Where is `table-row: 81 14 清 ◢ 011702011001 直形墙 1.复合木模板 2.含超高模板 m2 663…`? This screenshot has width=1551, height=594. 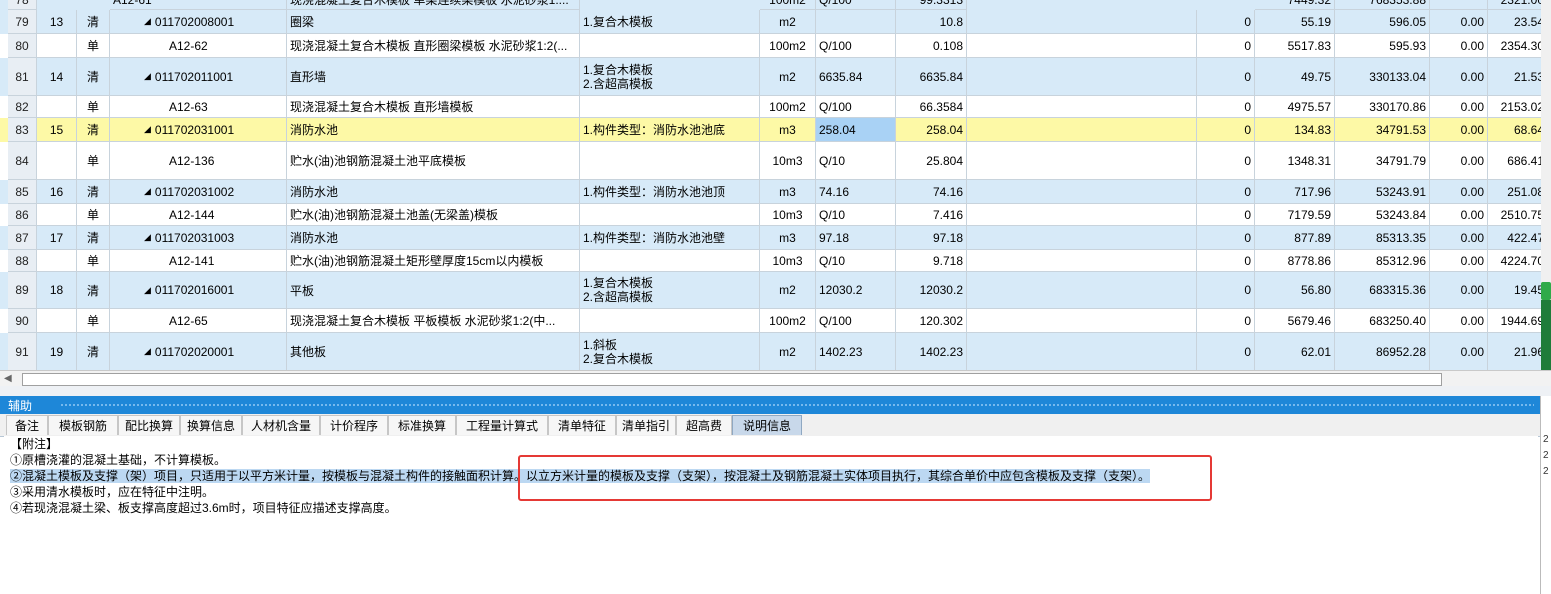
table-row: 81 14 清 ◢ 011702011001 直形墙 1.复合木模板 2.含超高模板 m2 663… is located at coordinates (775, 77).